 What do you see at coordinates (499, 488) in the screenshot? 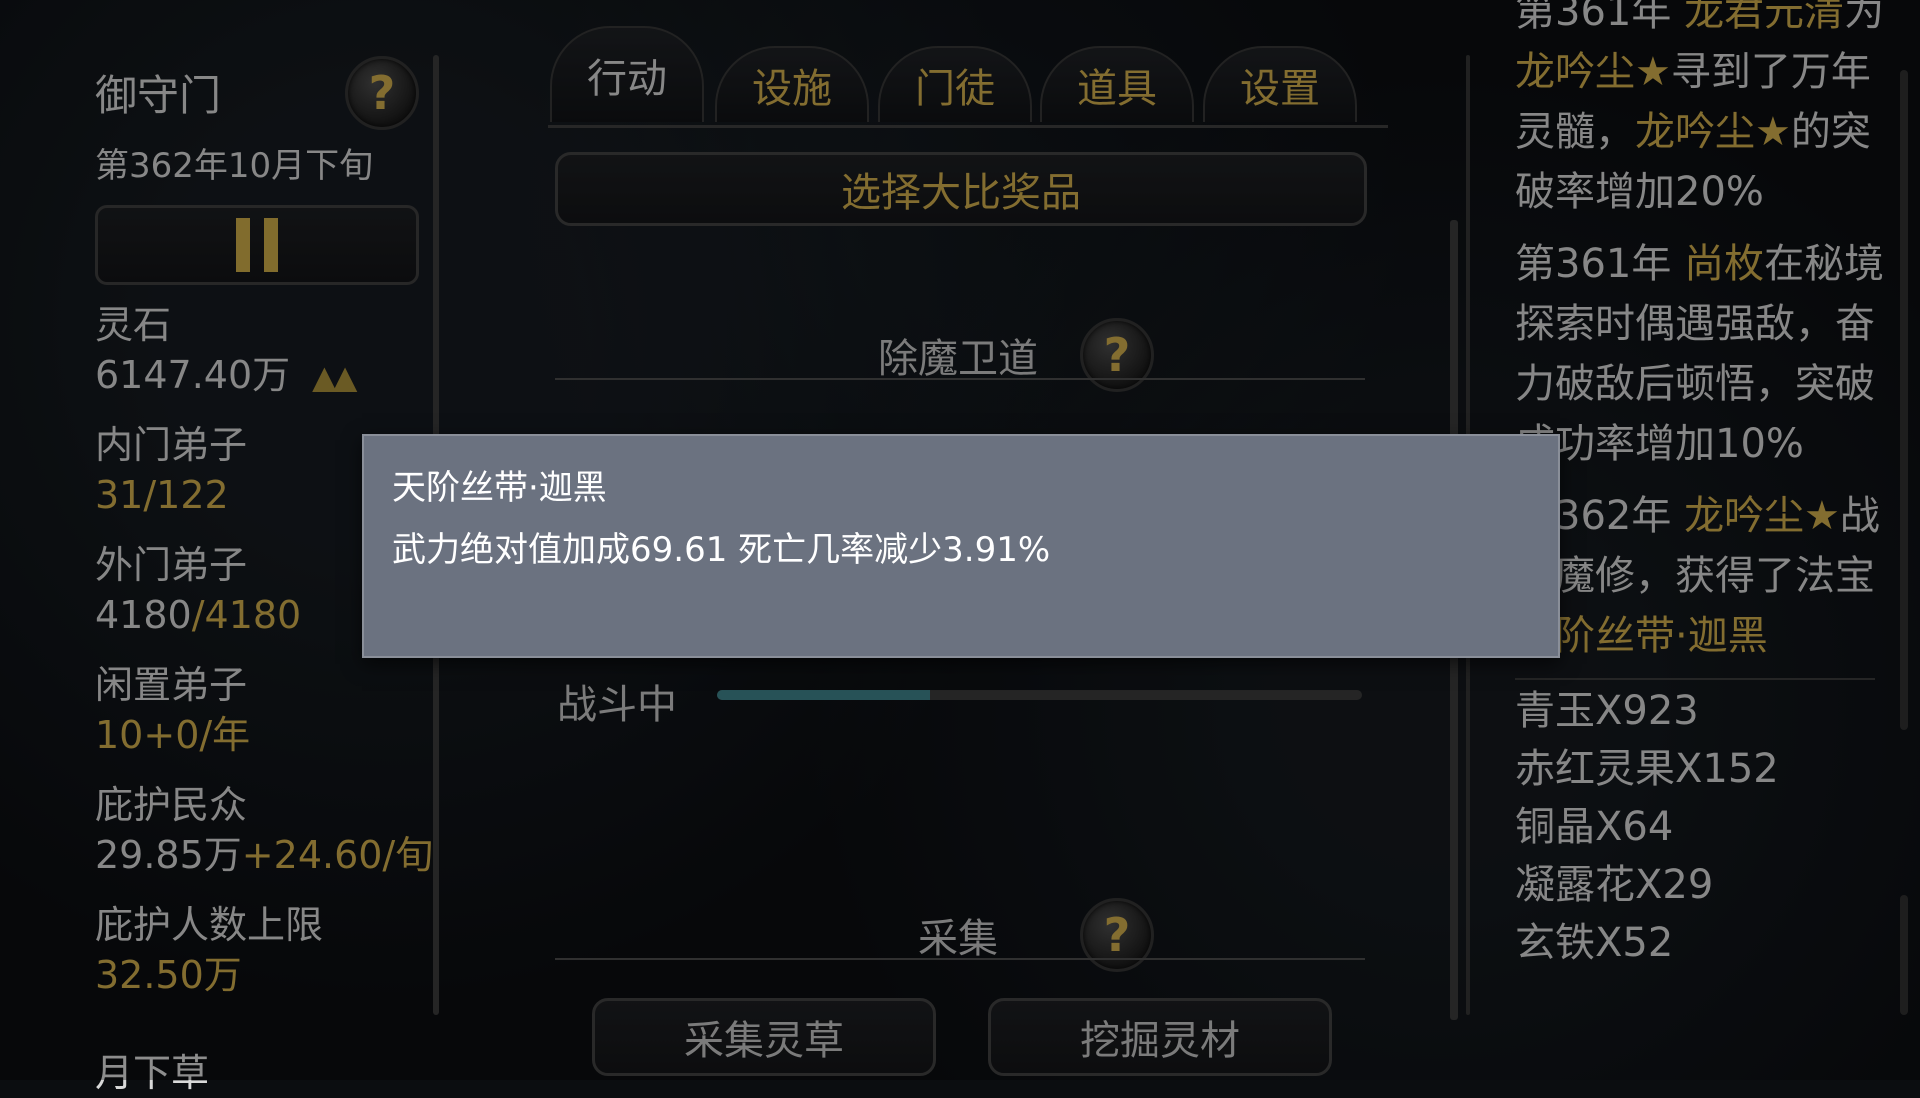
I see `tooltip-title: 天阶丝带·迦黑` at bounding box center [499, 488].